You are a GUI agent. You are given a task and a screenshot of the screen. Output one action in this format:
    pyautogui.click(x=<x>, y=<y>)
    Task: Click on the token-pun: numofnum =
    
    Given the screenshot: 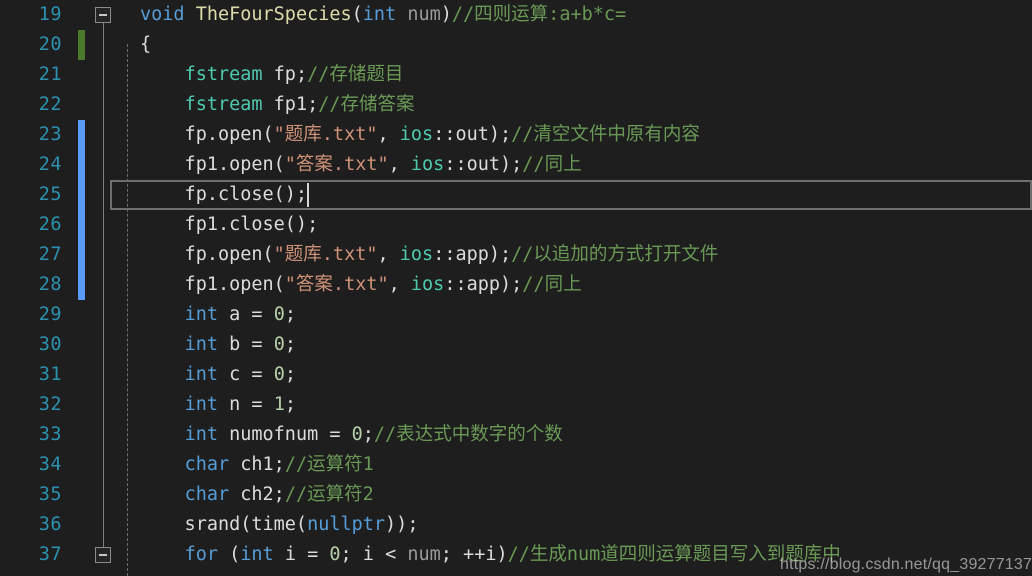 What is the action you would take?
    pyautogui.click(x=284, y=434)
    